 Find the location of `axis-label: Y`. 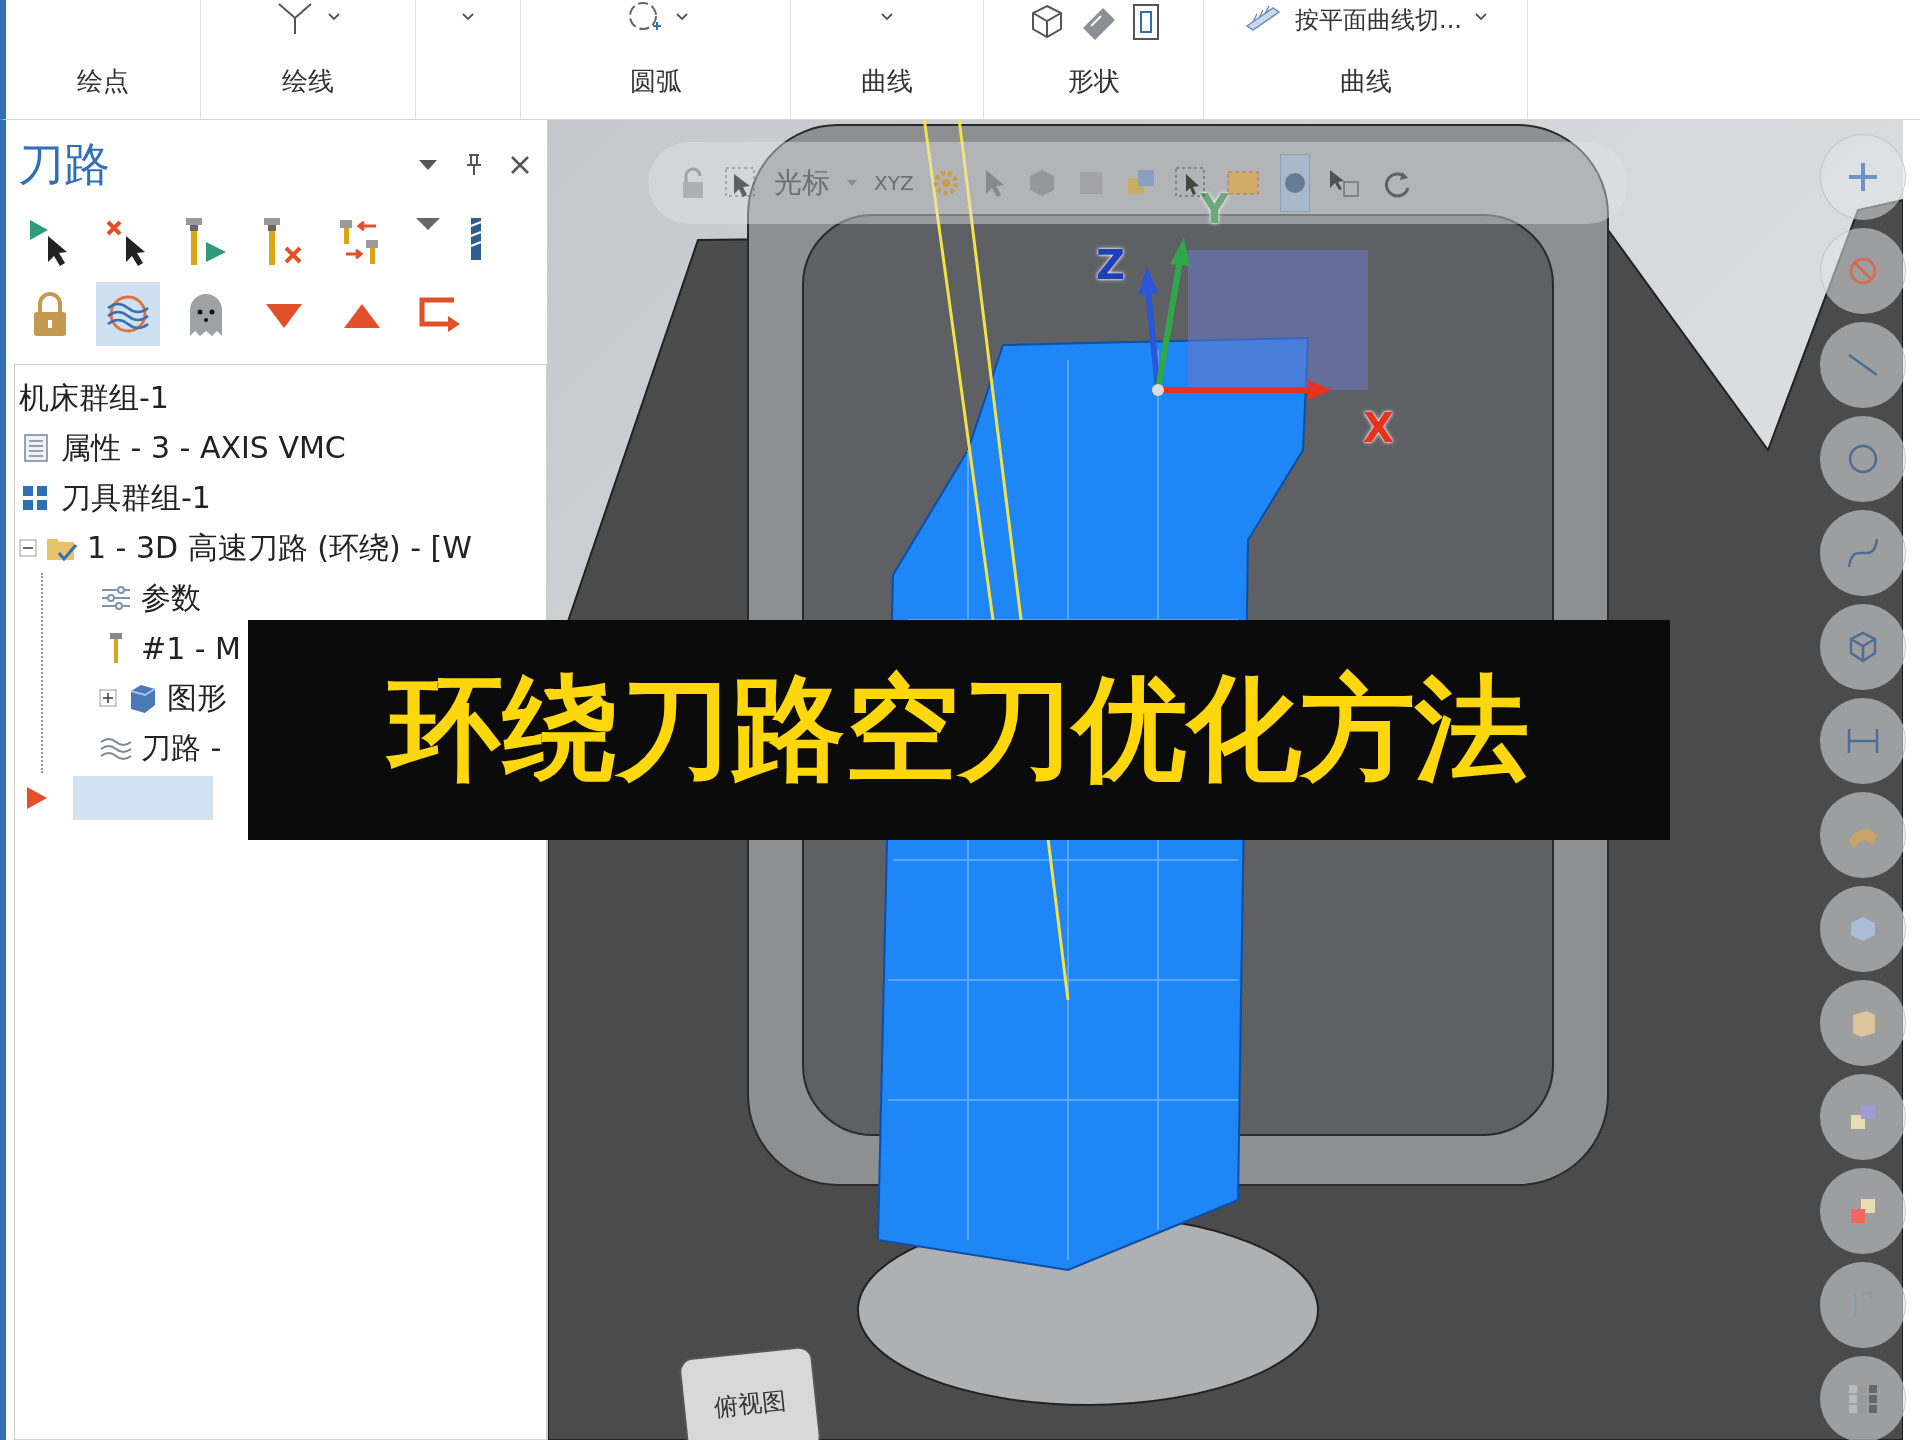

axis-label: Y is located at coordinates (1214, 209).